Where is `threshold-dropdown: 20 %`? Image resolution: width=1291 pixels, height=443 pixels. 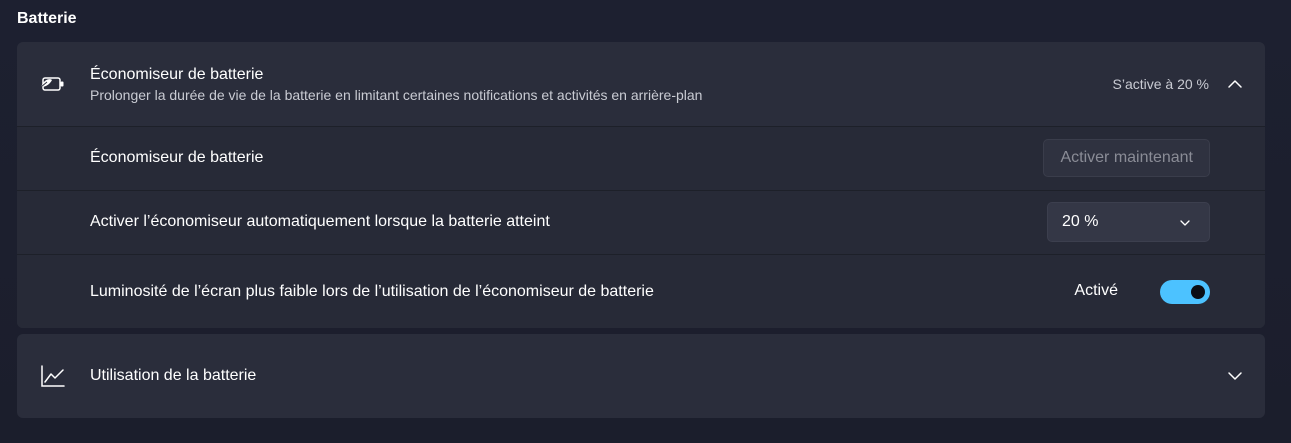 threshold-dropdown: 20 % is located at coordinates (1128, 222).